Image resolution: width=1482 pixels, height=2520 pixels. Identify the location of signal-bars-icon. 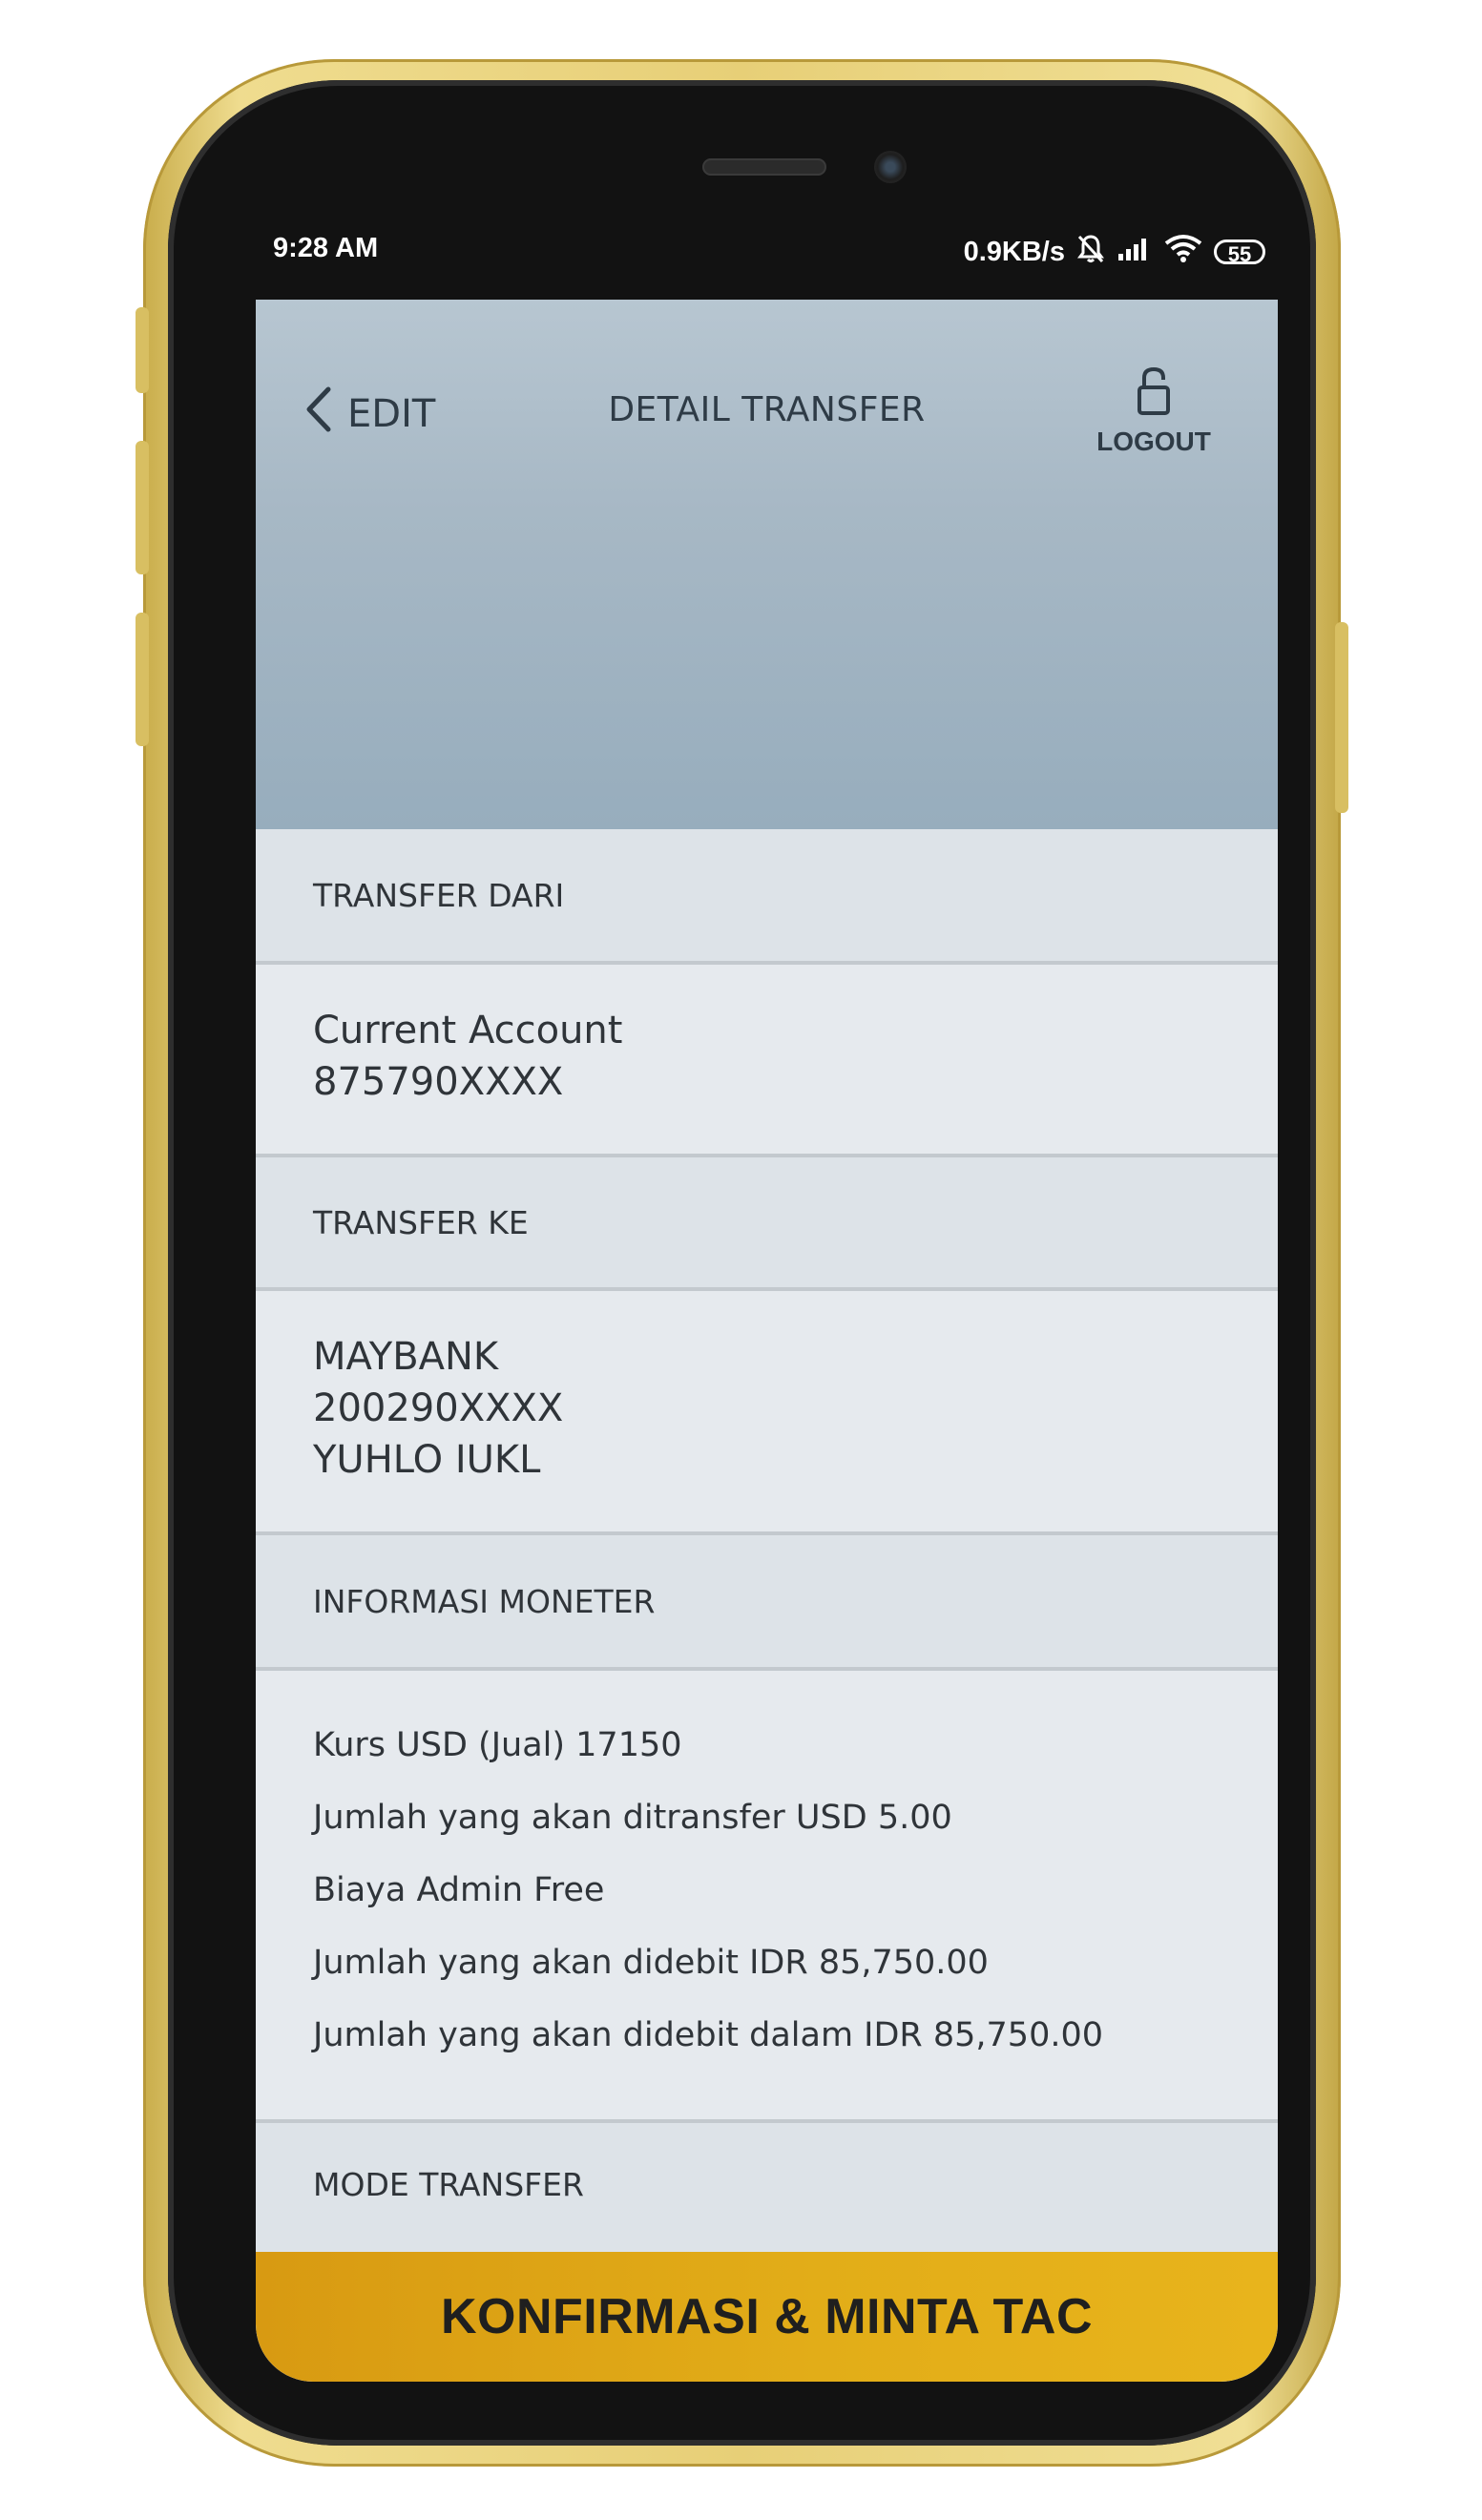
(1135, 252).